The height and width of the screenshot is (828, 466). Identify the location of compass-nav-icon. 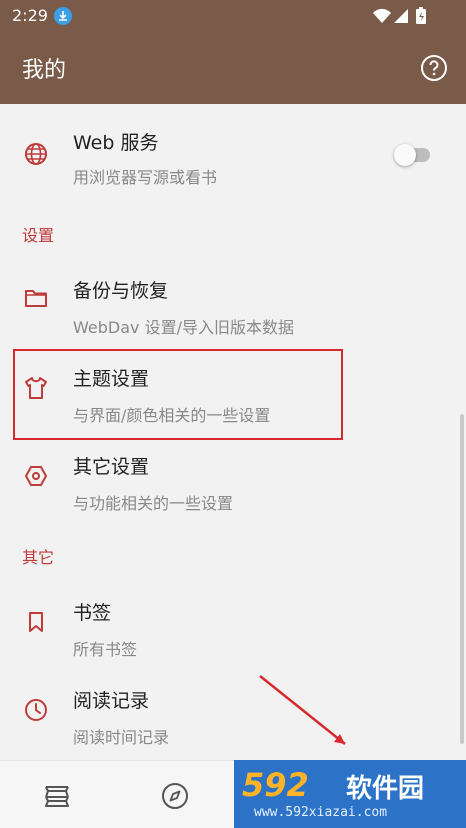
(175, 796).